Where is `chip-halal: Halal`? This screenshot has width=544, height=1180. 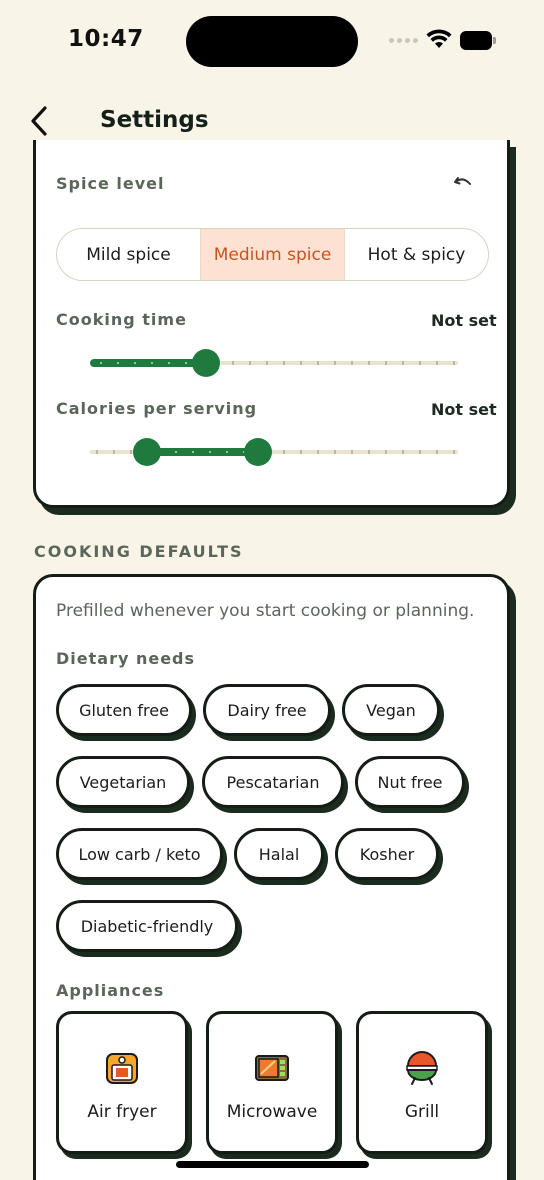 chip-halal: Halal is located at coordinates (279, 854).